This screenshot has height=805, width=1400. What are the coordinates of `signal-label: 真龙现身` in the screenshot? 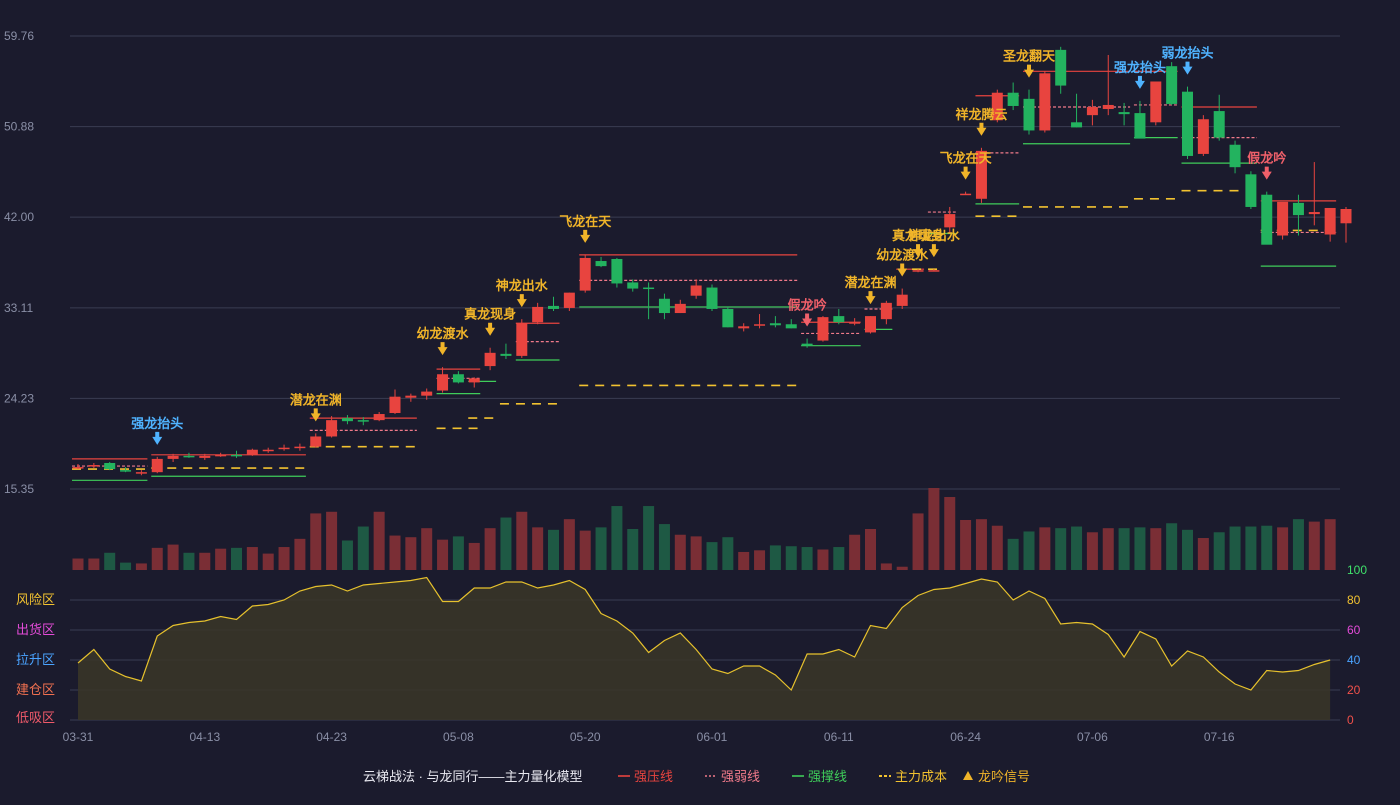 It's located at (490, 314).